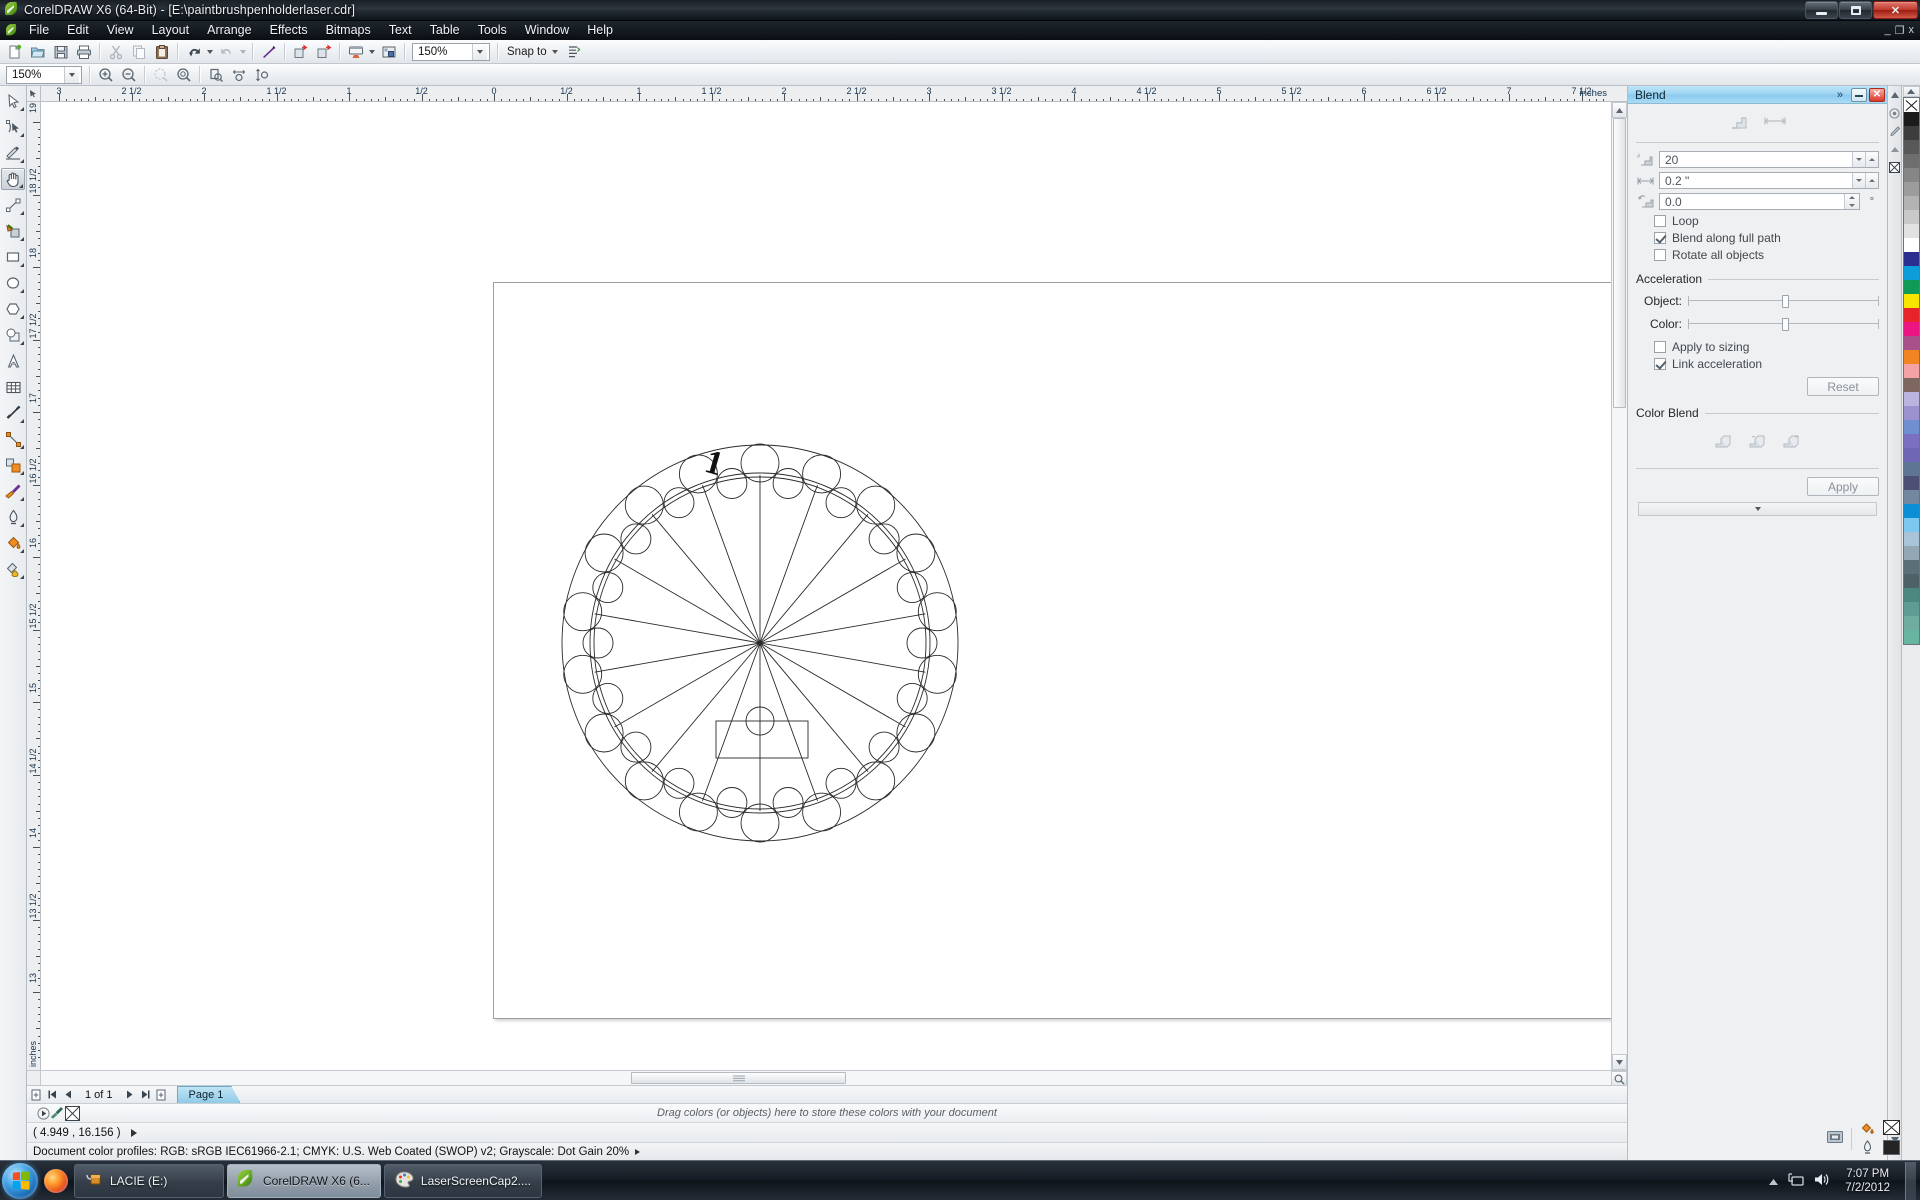 The image size is (1920, 1200). Describe the element at coordinates (261, 74) in the screenshot. I see `zoom-to-page-height-button` at that location.